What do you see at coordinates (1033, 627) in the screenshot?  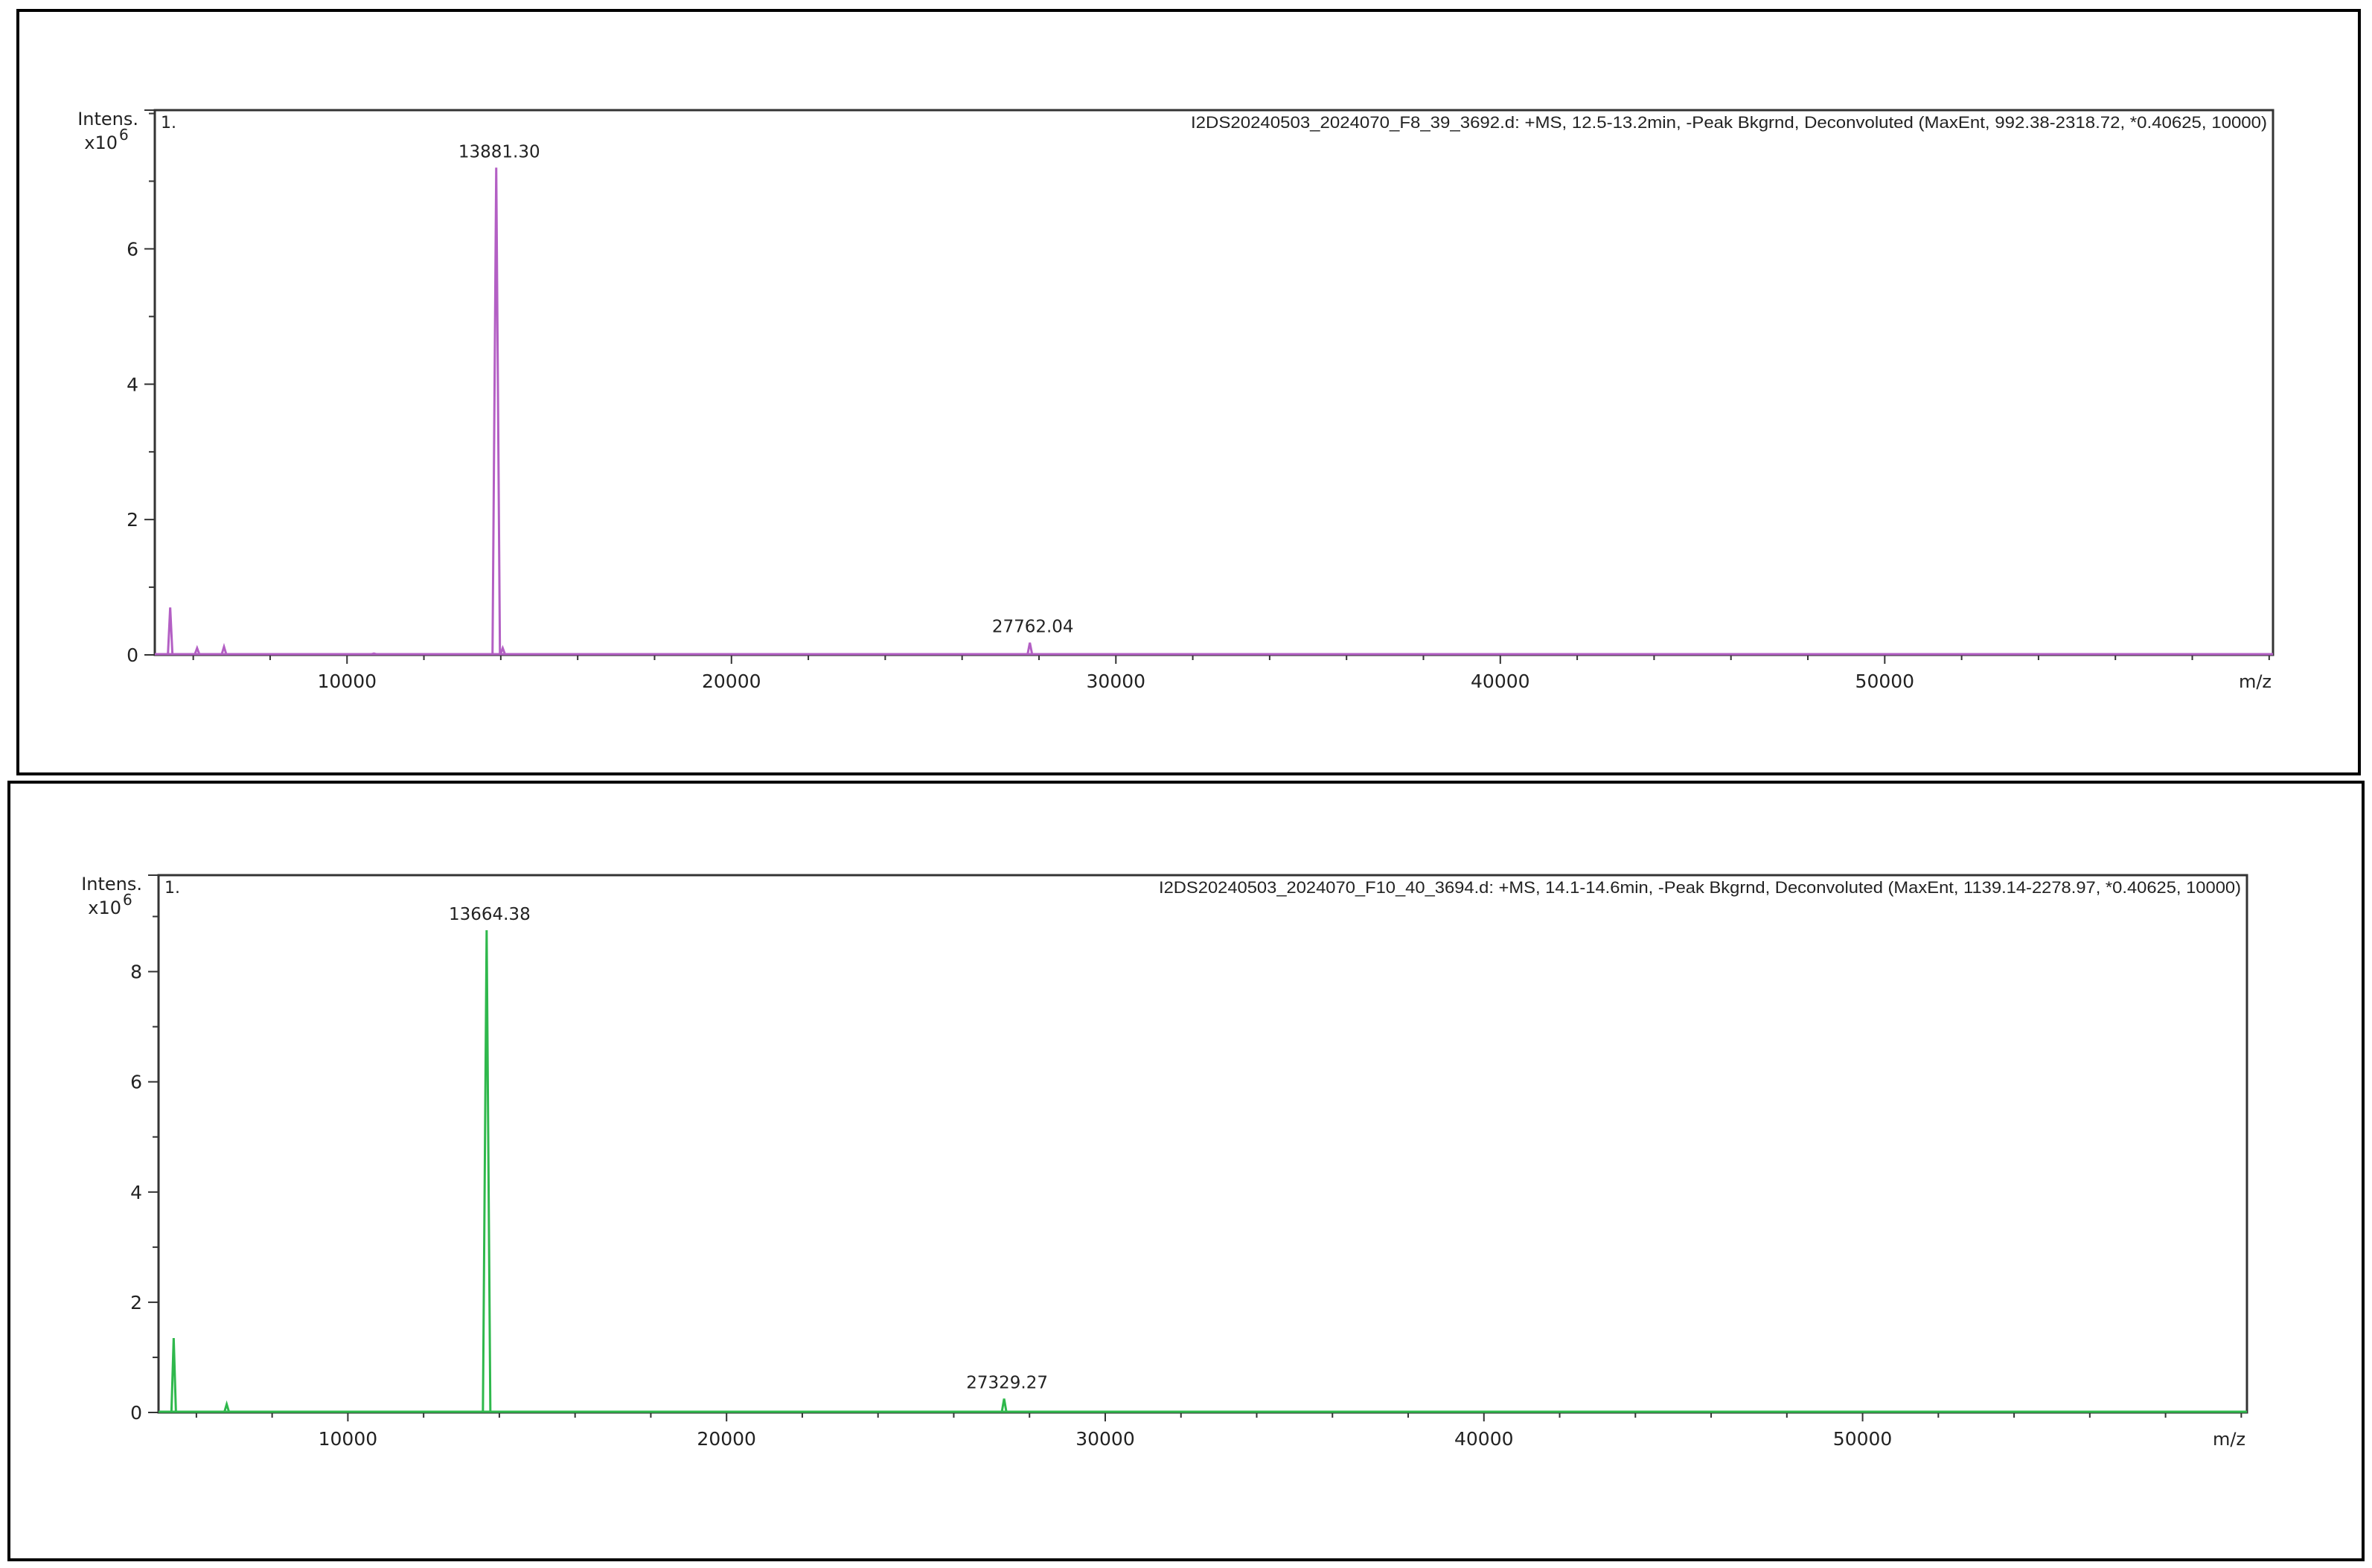 I see `peak-label: 27762.04` at bounding box center [1033, 627].